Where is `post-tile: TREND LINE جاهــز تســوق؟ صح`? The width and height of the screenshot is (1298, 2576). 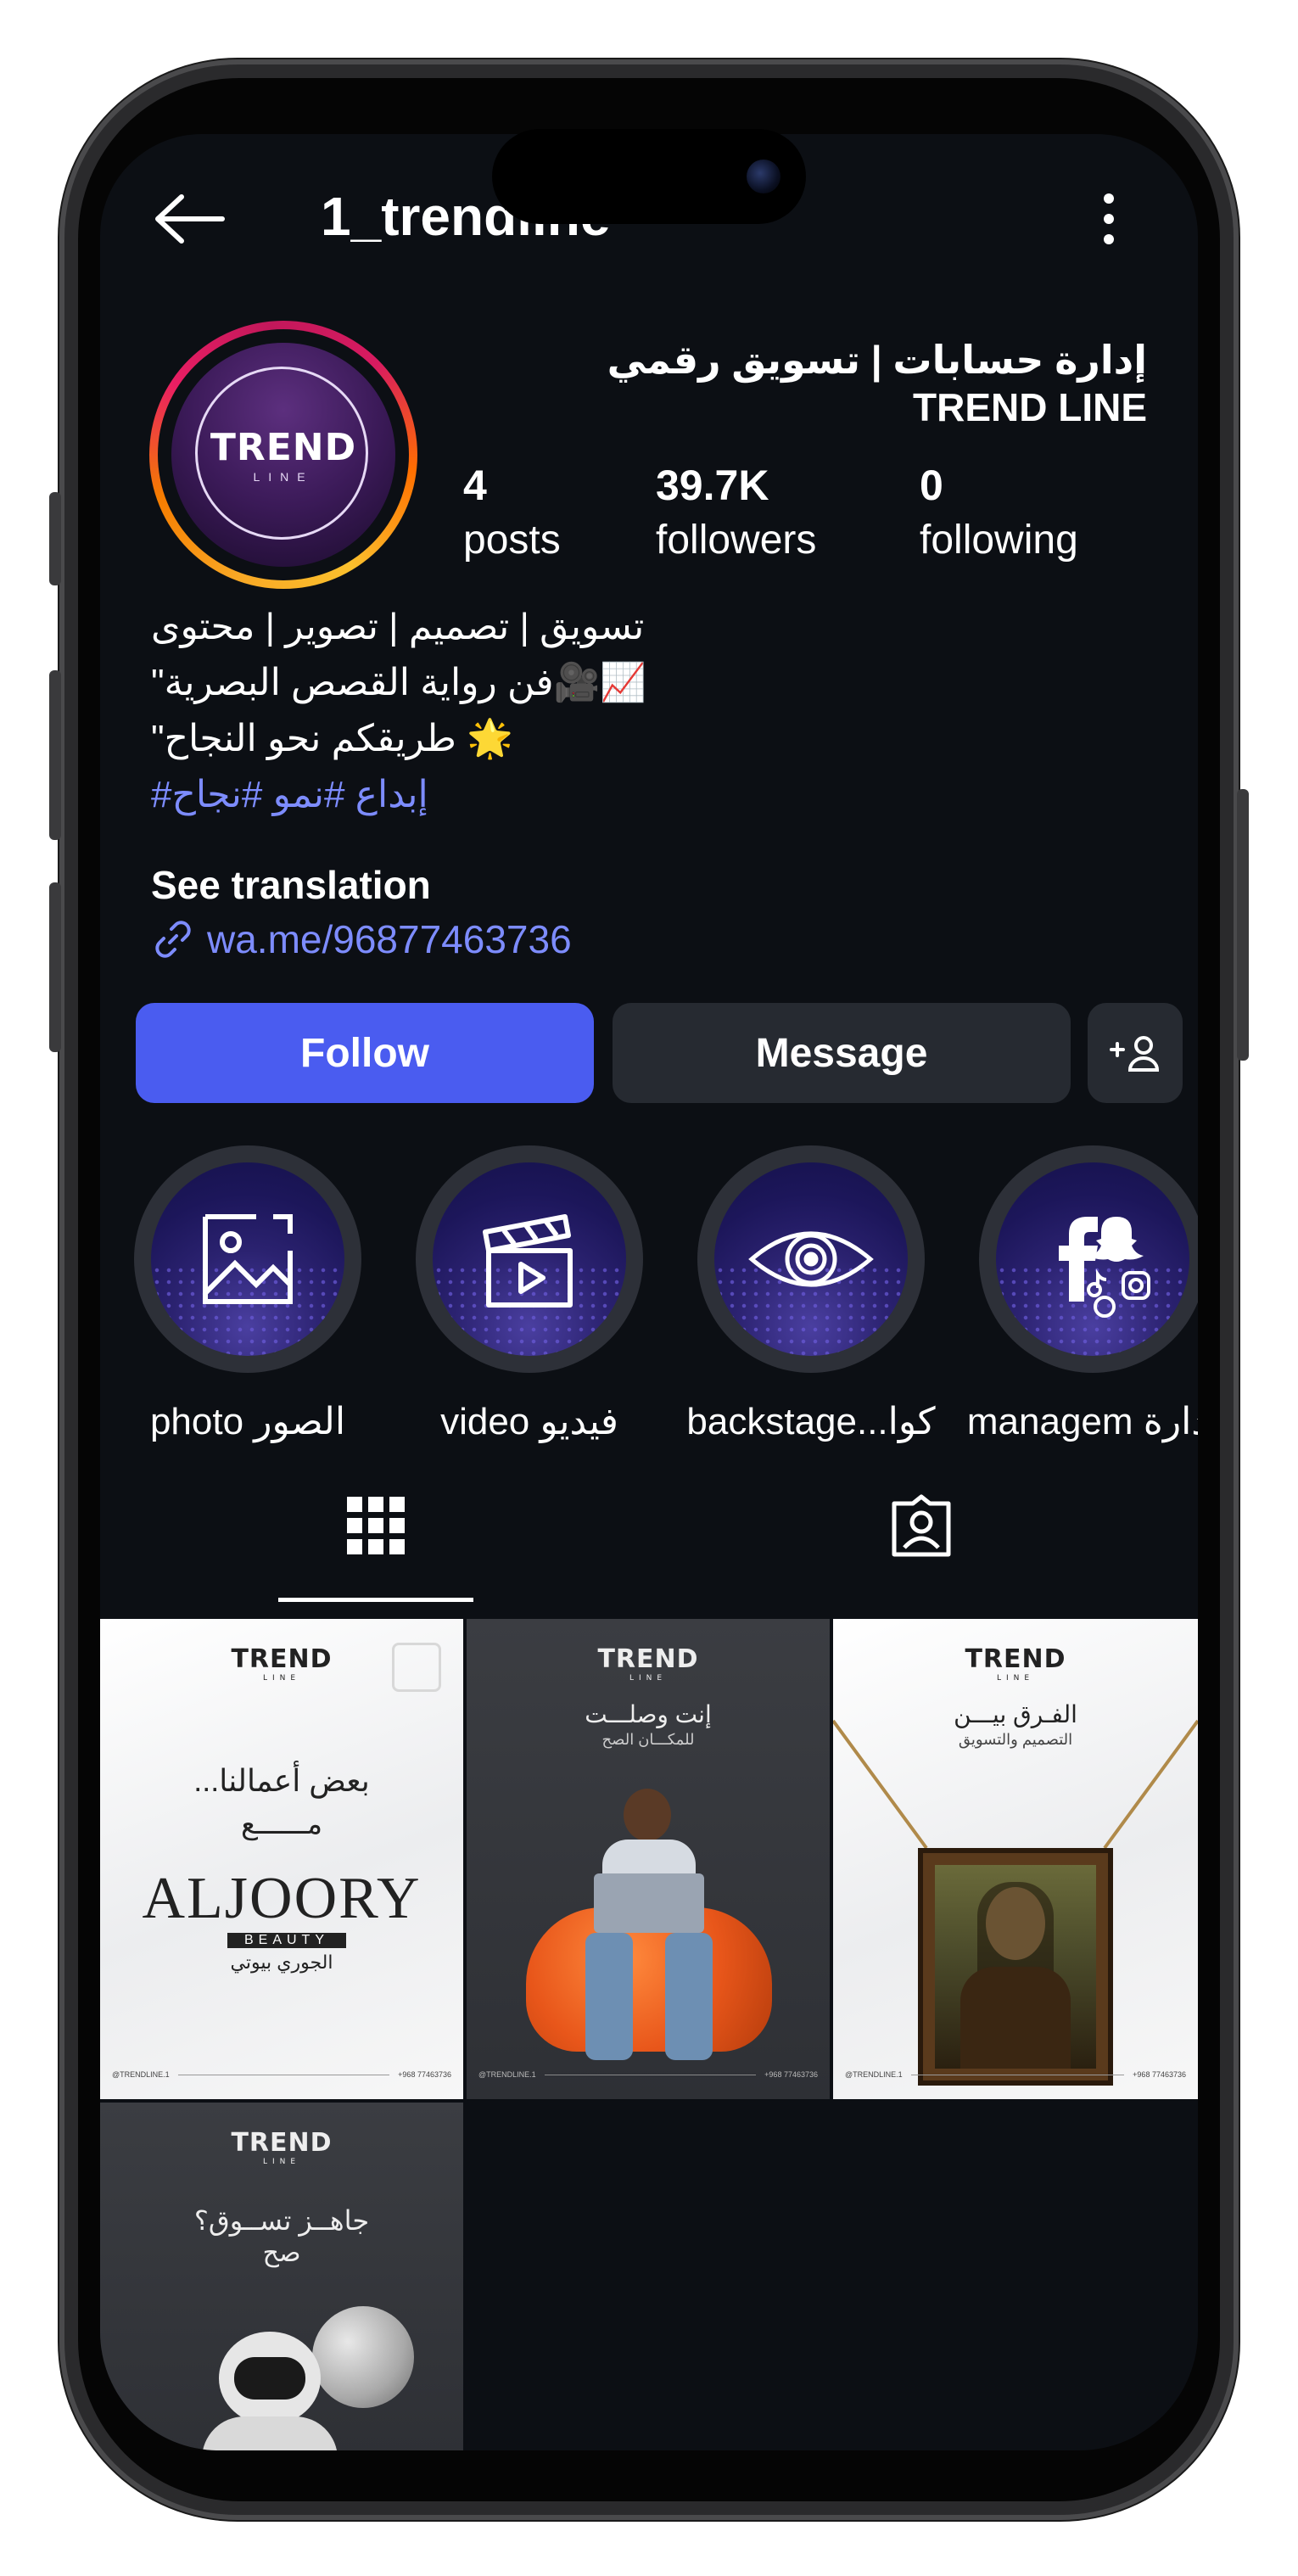 post-tile: TREND LINE جاهــز تســوق؟ صح is located at coordinates (281, 2277).